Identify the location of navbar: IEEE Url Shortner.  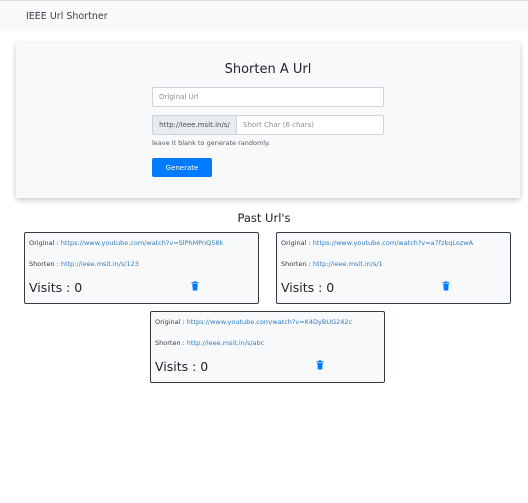
(264, 16).